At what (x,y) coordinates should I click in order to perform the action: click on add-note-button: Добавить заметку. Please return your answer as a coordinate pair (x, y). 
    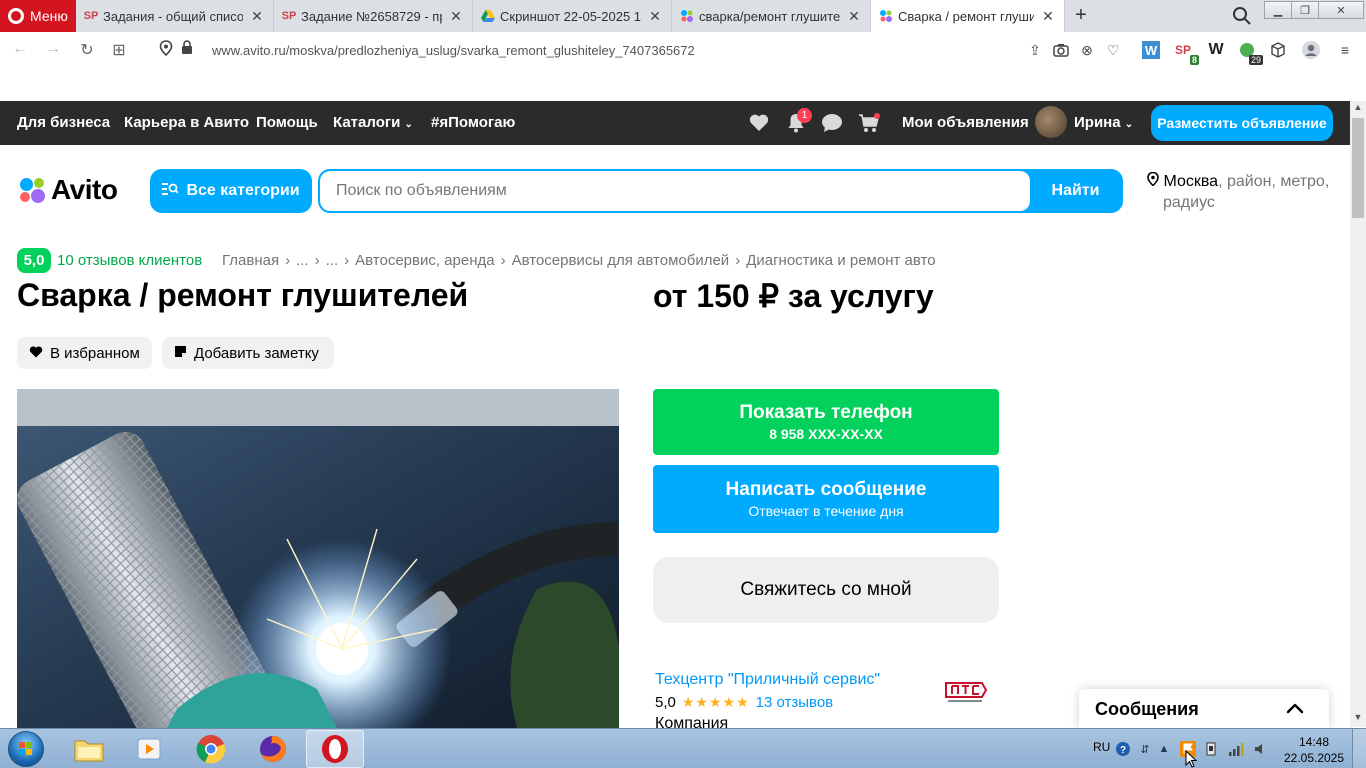
    Looking at the image, I should click on (248, 353).